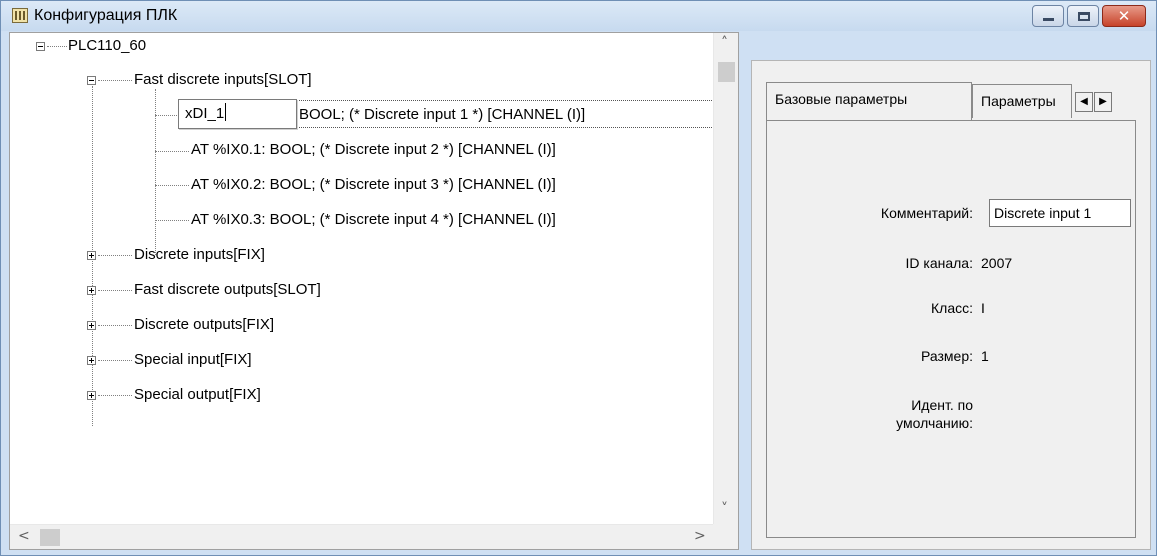 The image size is (1157, 556). Describe the element at coordinates (504, 114) in the screenshot. I see `selected-row-focus` at that location.